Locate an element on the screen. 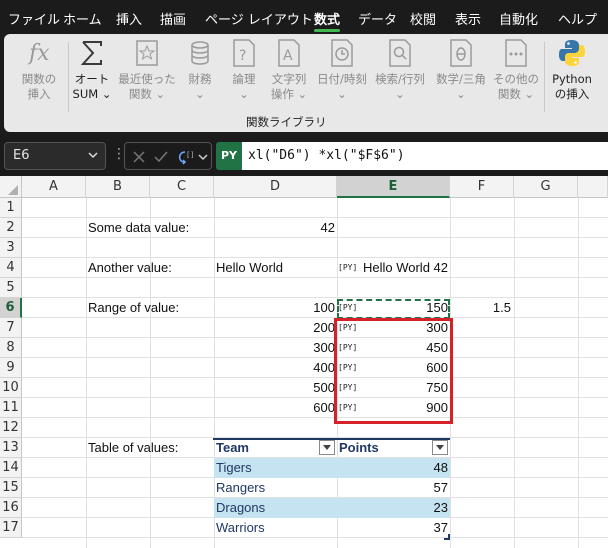 The height and width of the screenshot is (548, 608). cell-d7: 200 is located at coordinates (274, 328).